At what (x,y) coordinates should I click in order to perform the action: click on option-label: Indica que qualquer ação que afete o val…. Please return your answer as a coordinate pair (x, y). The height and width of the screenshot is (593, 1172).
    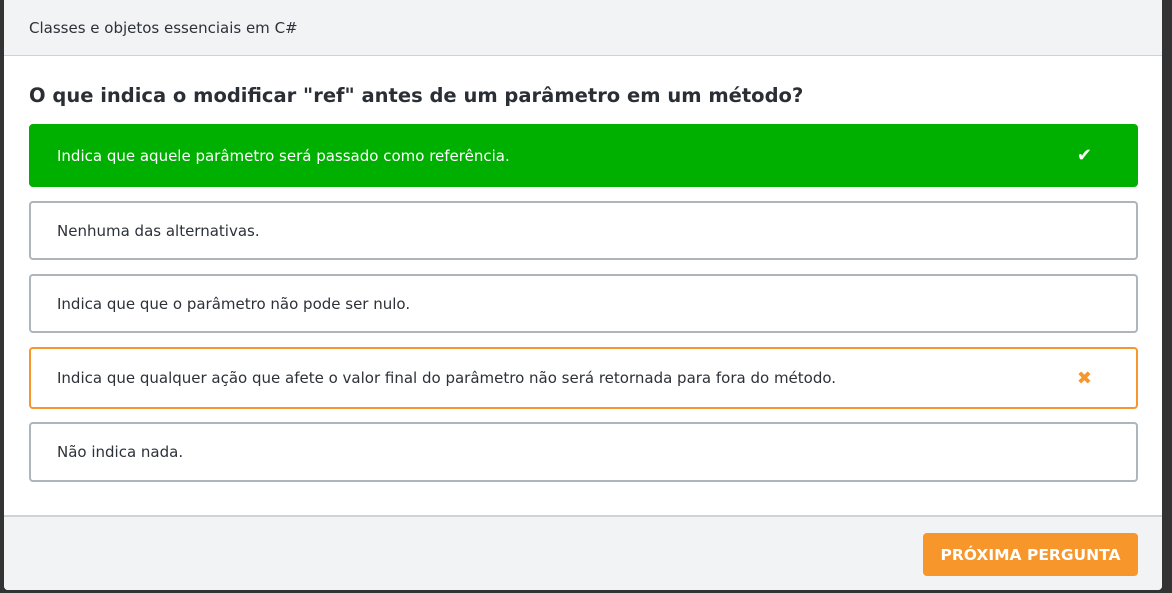
    Looking at the image, I should click on (447, 378).